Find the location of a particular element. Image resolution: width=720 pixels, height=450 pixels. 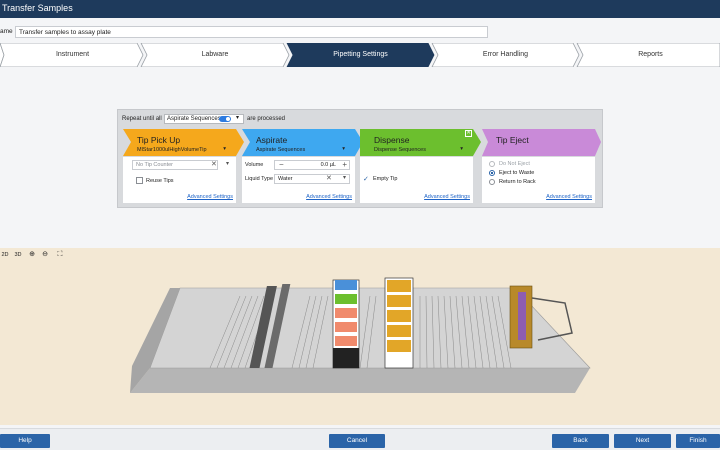

volume-stepper: − 0.0 µL + is located at coordinates (312, 165).